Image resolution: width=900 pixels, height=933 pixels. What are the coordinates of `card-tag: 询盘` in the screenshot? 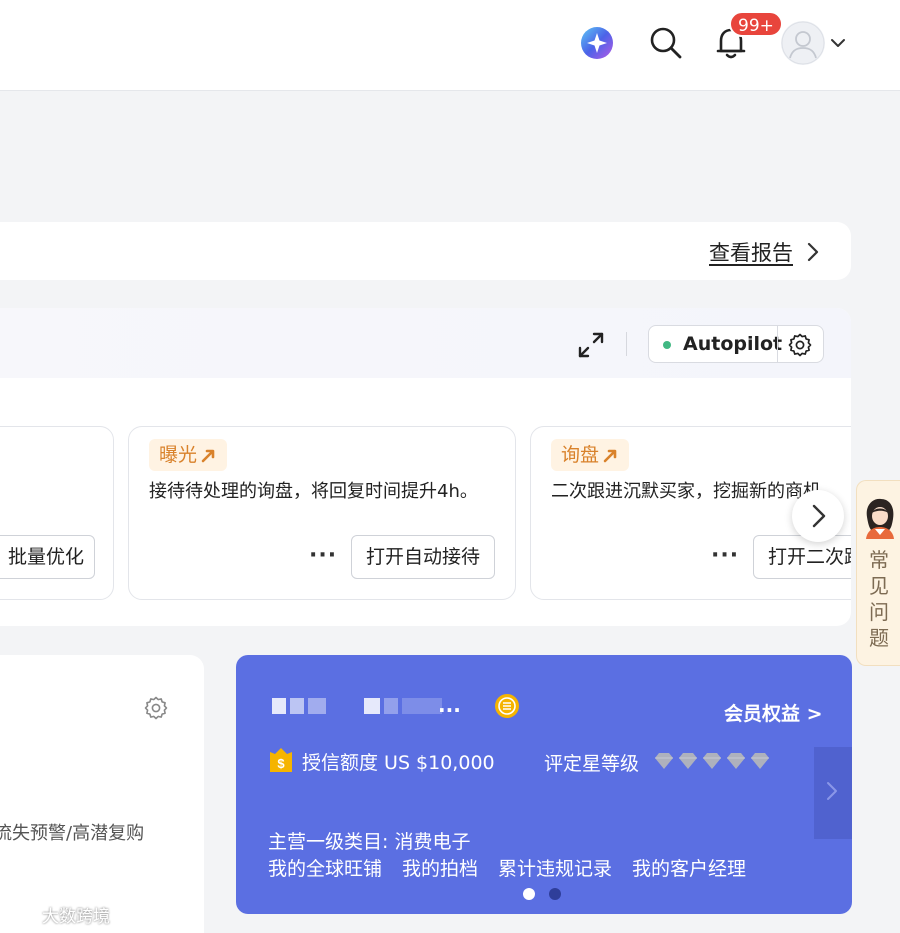 It's located at (590, 455).